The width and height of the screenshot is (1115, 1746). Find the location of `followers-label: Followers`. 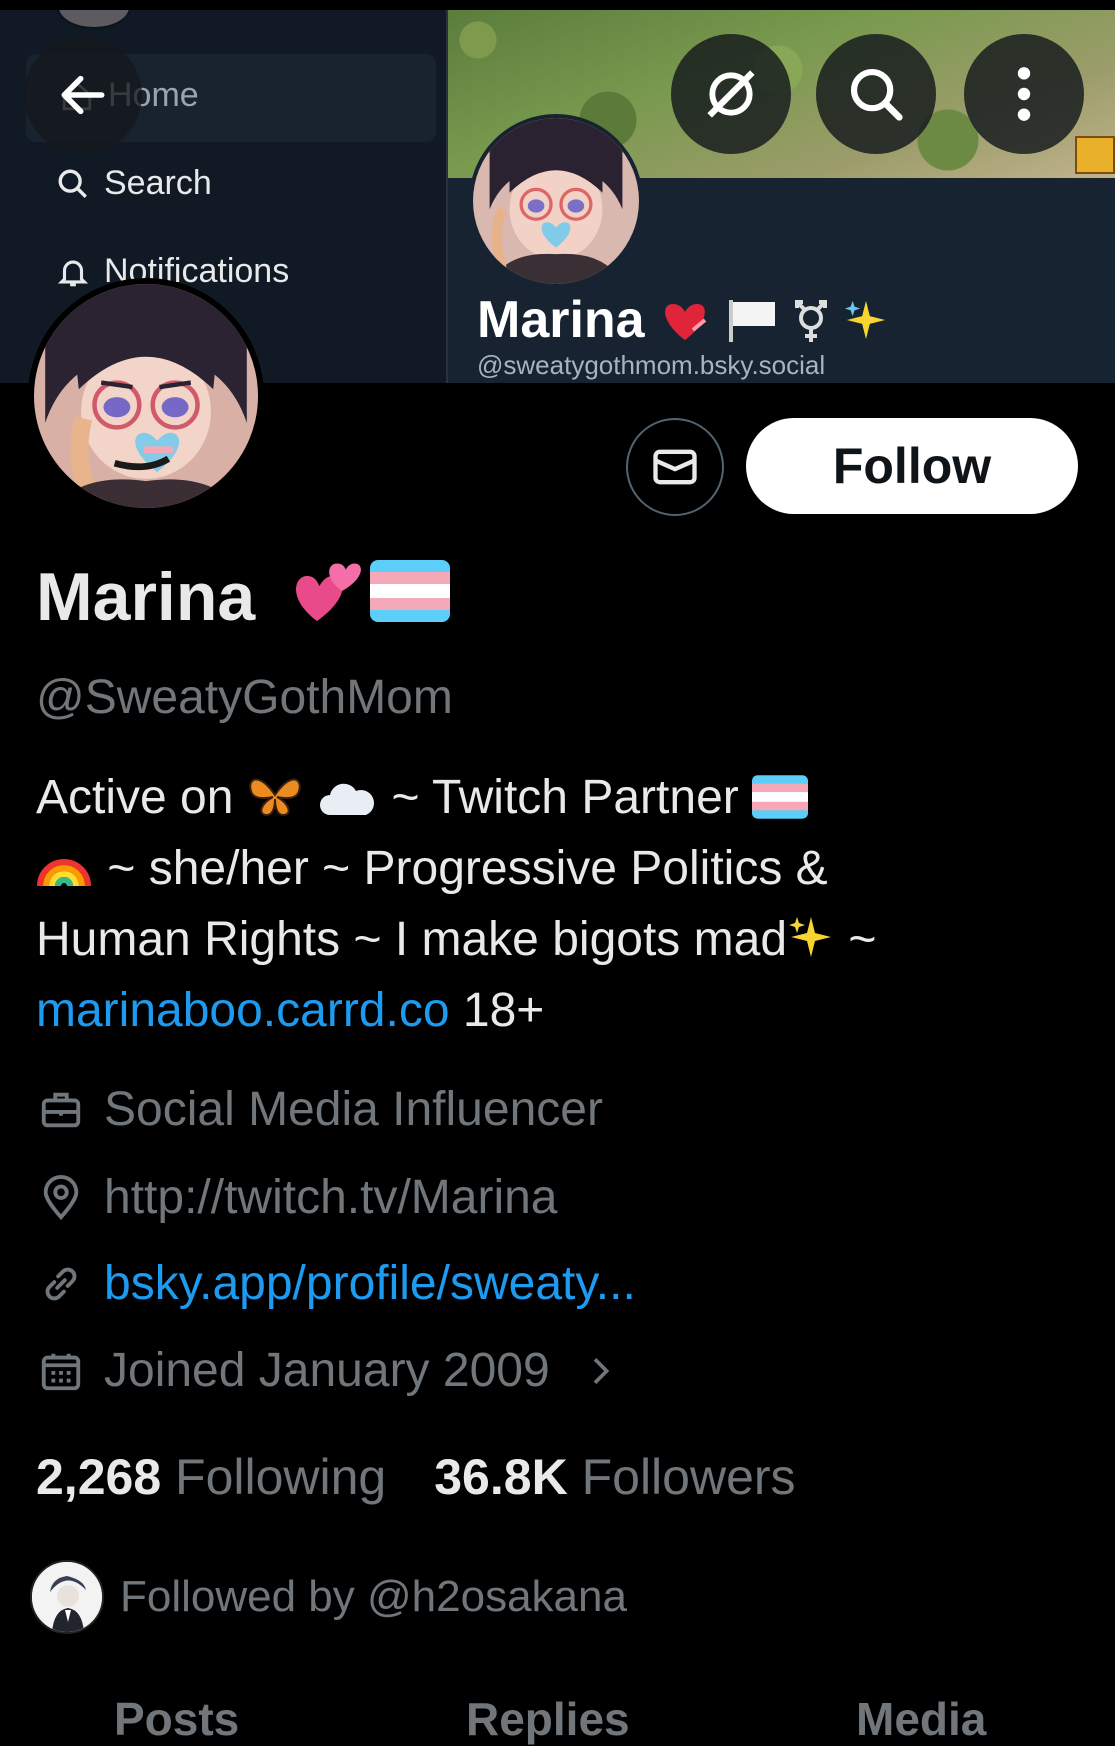

followers-label: Followers is located at coordinates (688, 1477).